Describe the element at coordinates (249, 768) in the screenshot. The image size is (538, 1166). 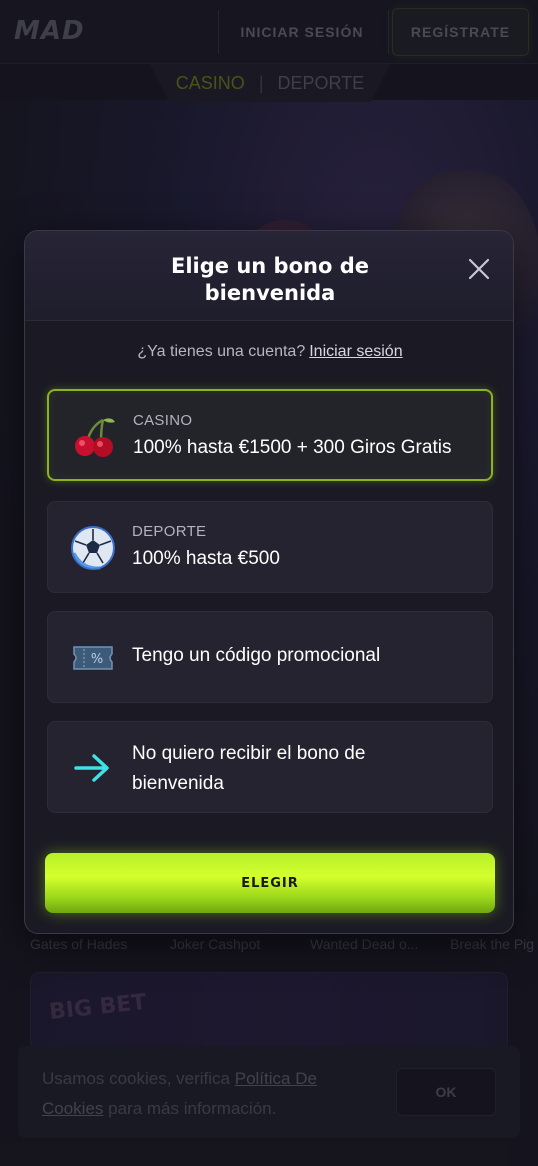
I see `option-value: No quiero recibir el bono de bienvenida` at that location.